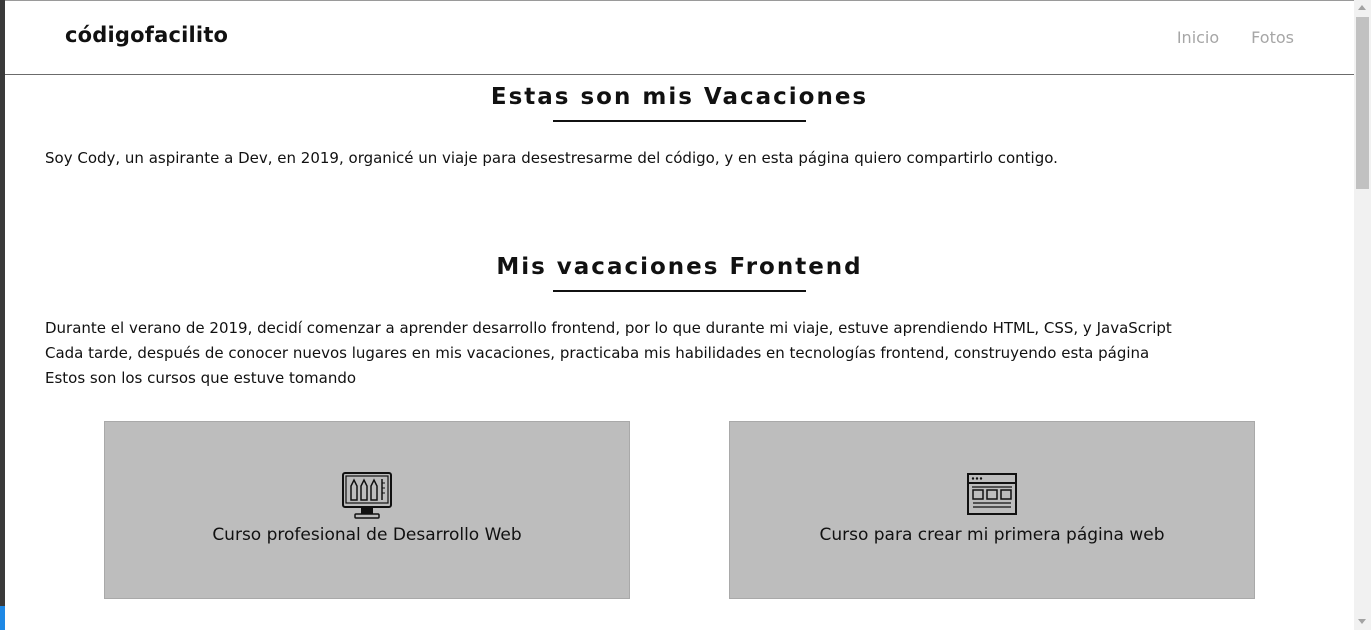 The width and height of the screenshot is (1371, 630). What do you see at coordinates (146, 35) in the screenshot?
I see `site-logo: códigofacilito` at bounding box center [146, 35].